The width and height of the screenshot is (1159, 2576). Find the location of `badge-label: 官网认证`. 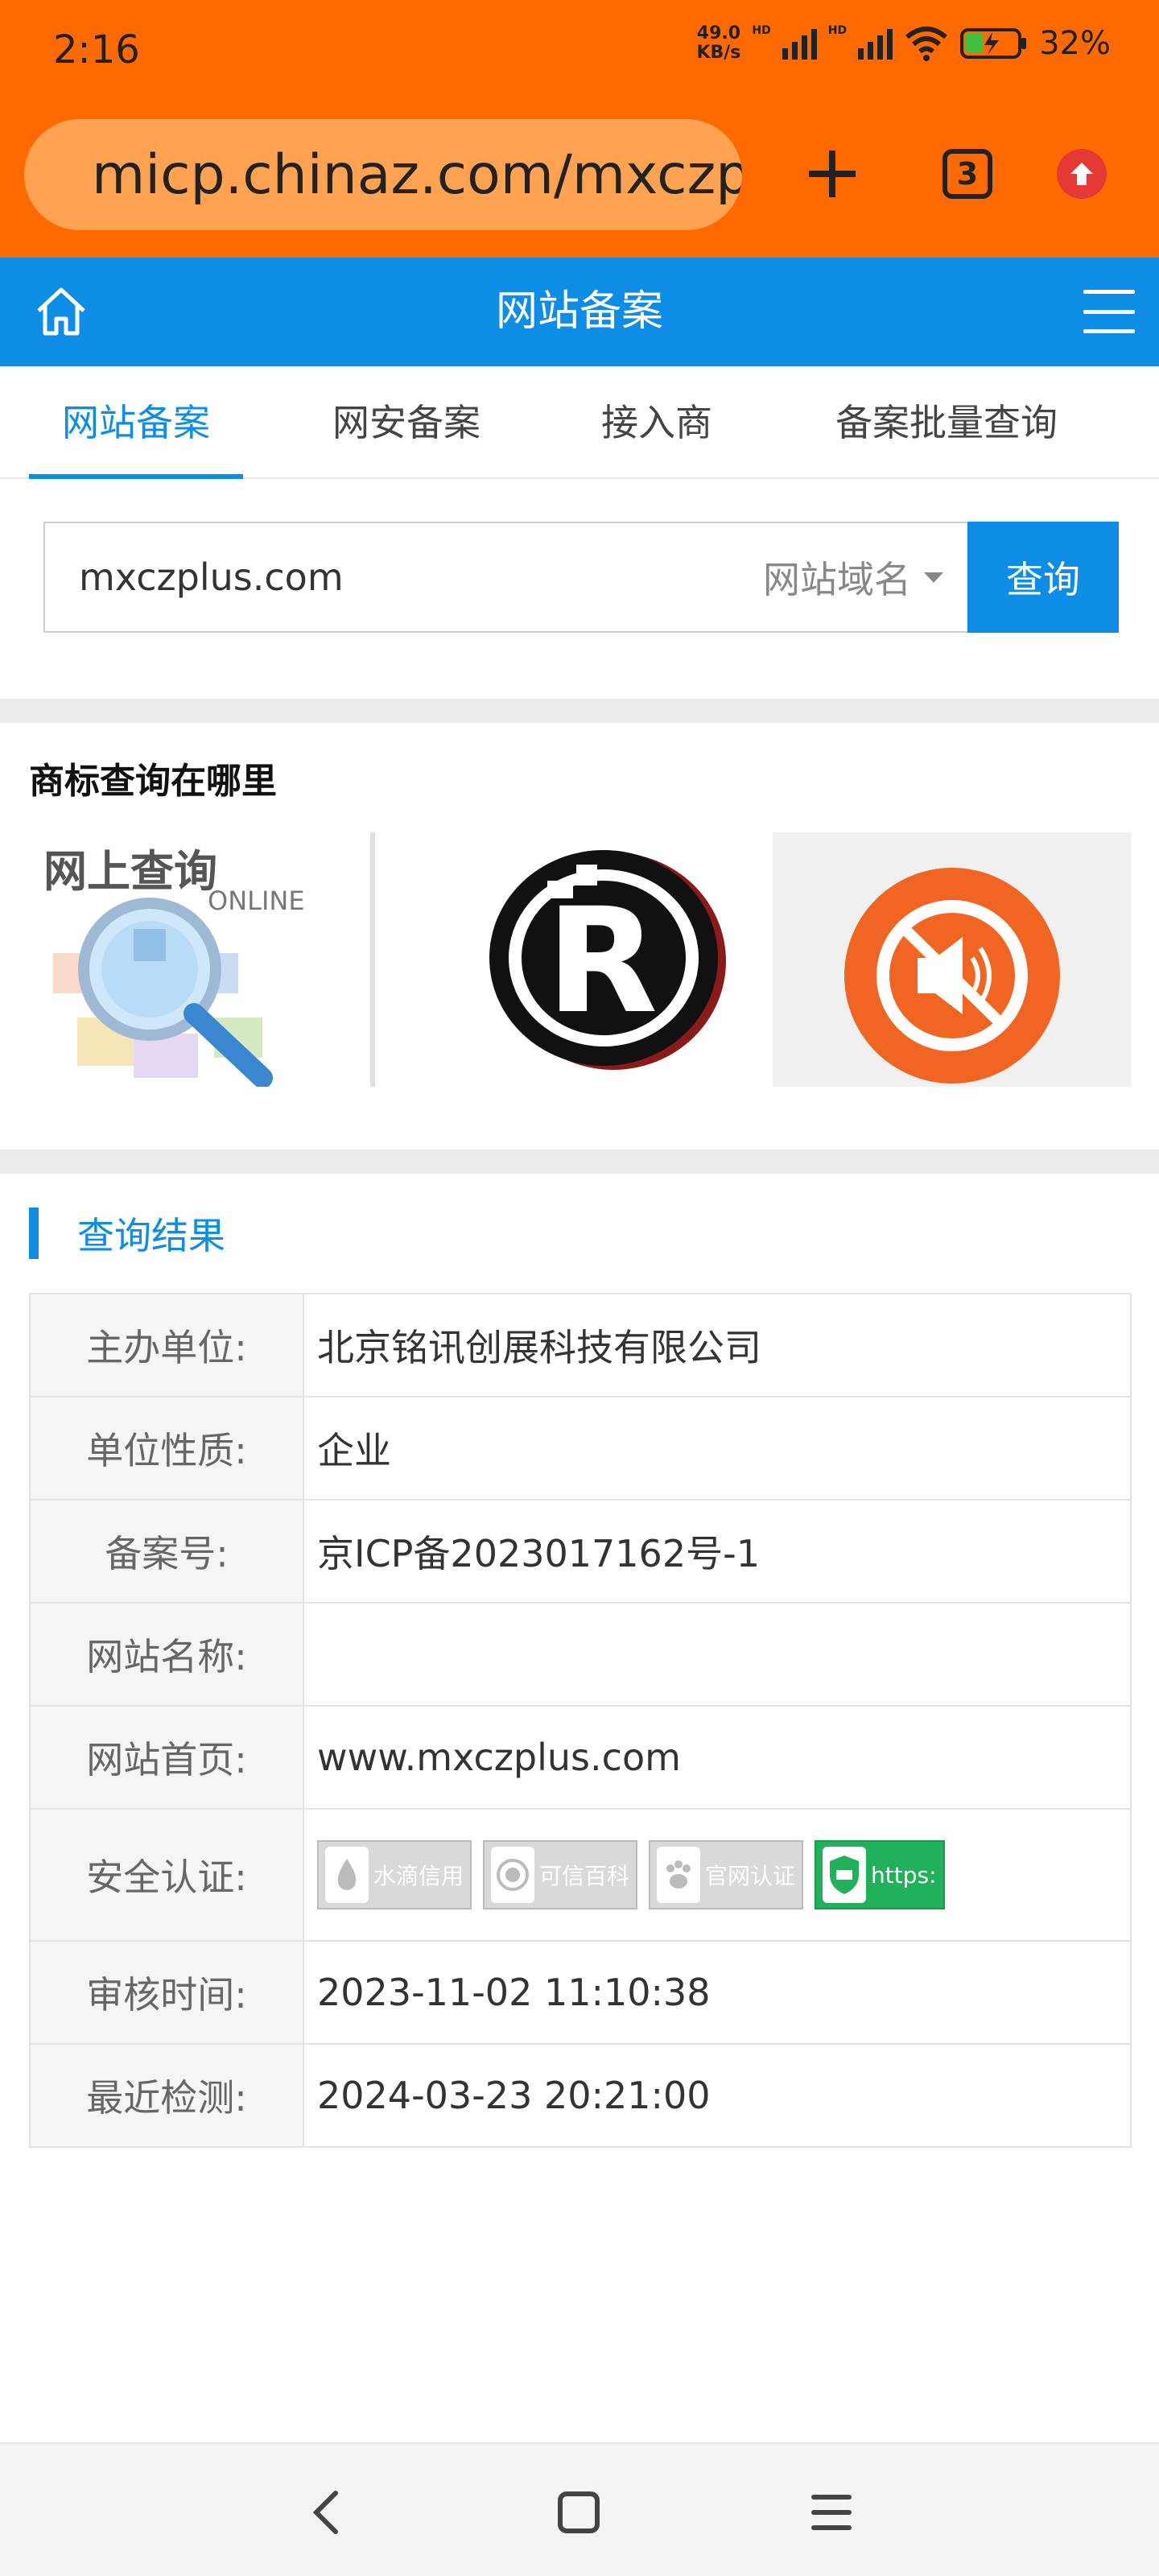

badge-label: 官网认证 is located at coordinates (750, 1876).